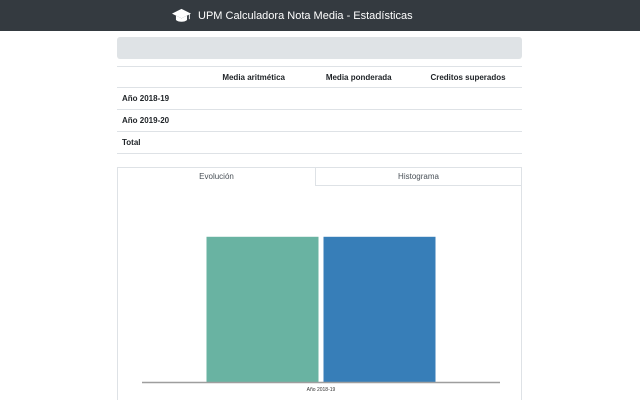  I want to click on table-row: Total, so click(319, 142).